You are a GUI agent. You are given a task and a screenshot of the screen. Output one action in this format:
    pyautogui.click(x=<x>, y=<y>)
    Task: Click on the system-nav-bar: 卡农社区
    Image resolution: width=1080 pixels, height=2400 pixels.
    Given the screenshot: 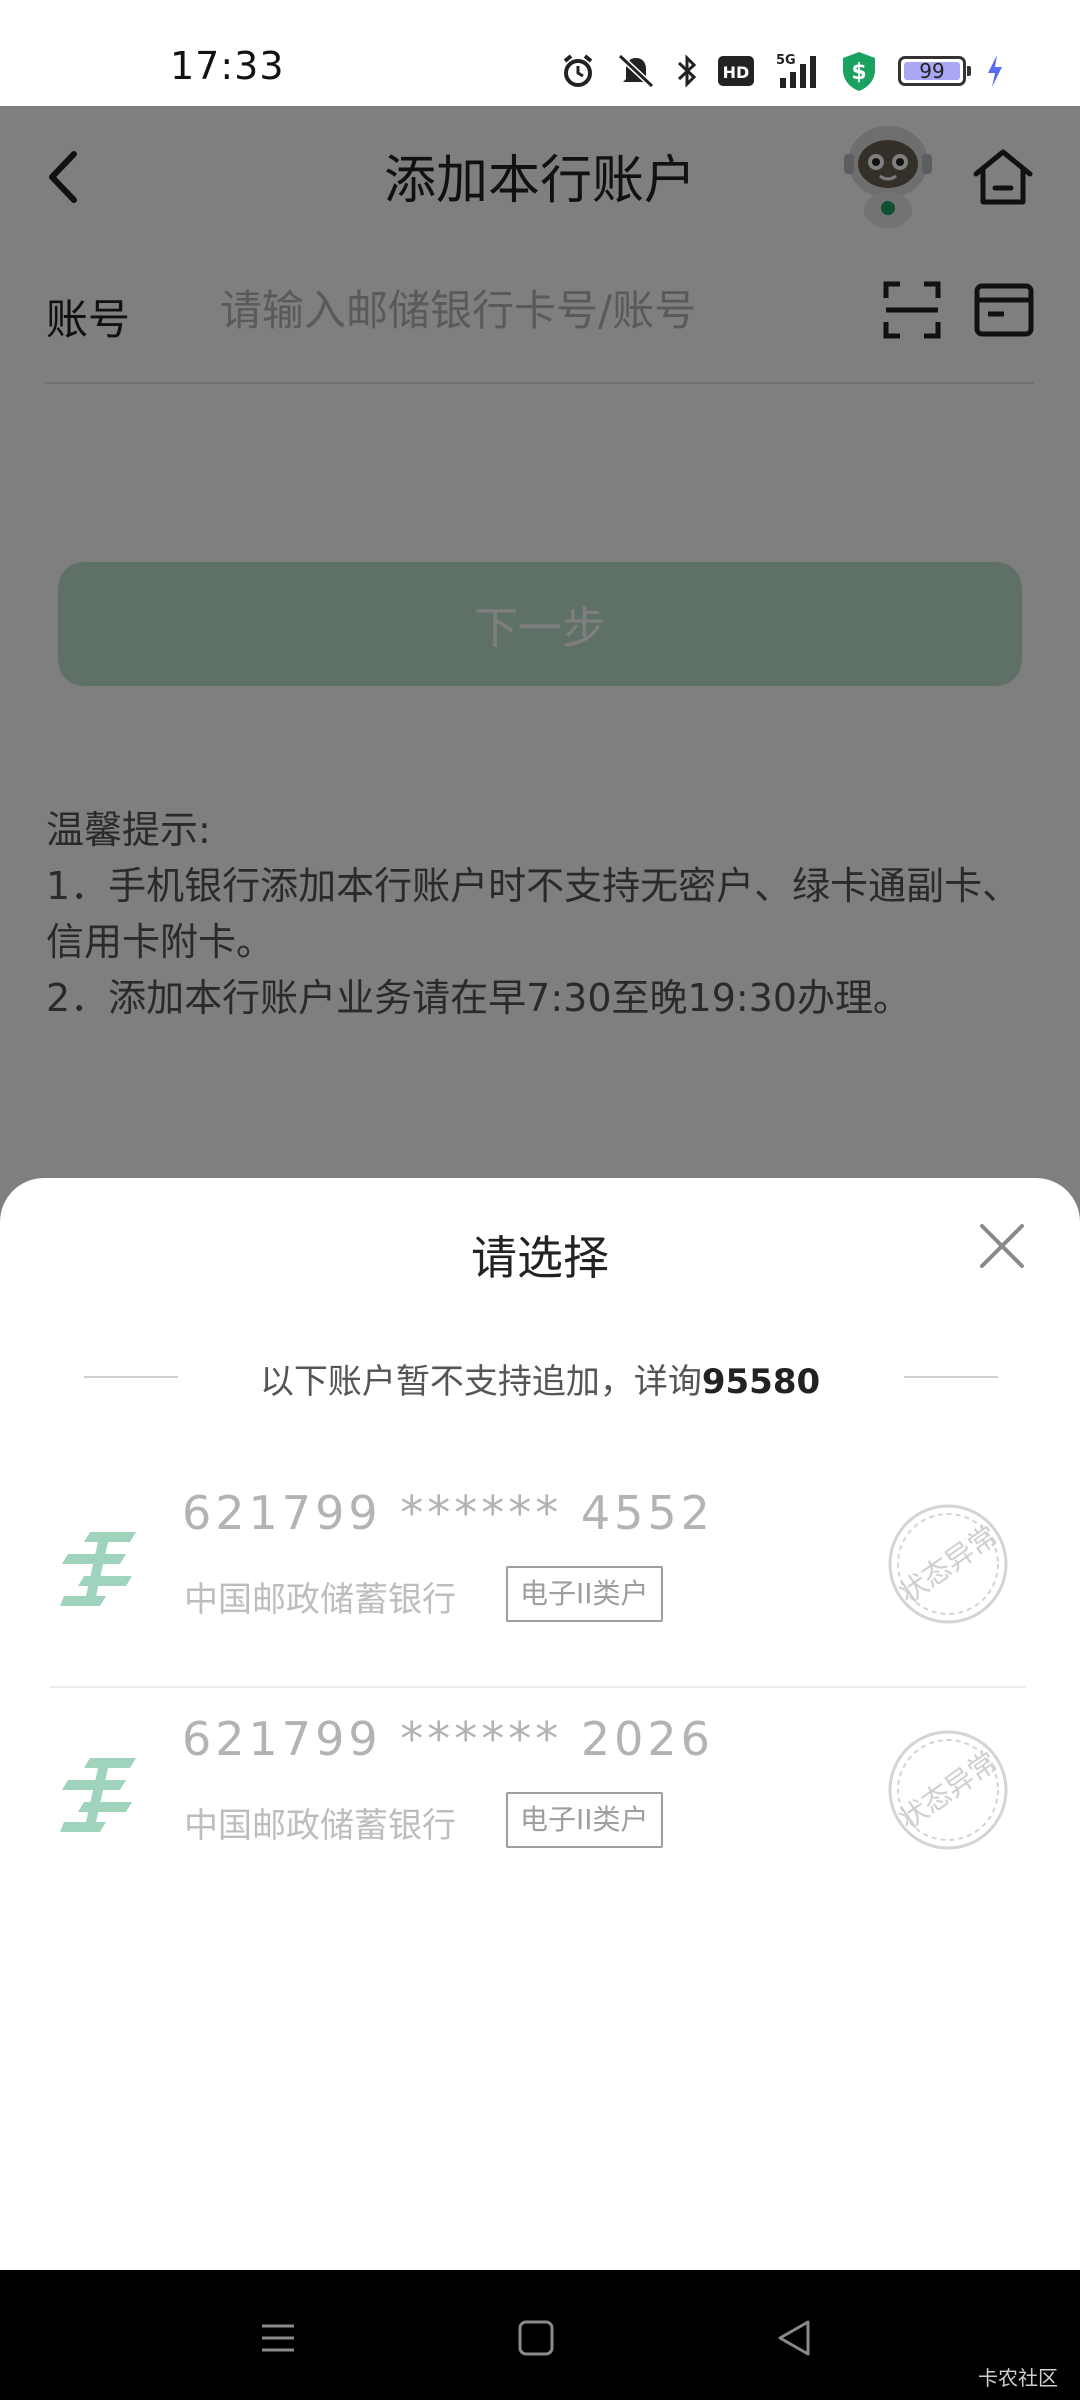 What is the action you would take?
    pyautogui.click(x=540, y=2335)
    